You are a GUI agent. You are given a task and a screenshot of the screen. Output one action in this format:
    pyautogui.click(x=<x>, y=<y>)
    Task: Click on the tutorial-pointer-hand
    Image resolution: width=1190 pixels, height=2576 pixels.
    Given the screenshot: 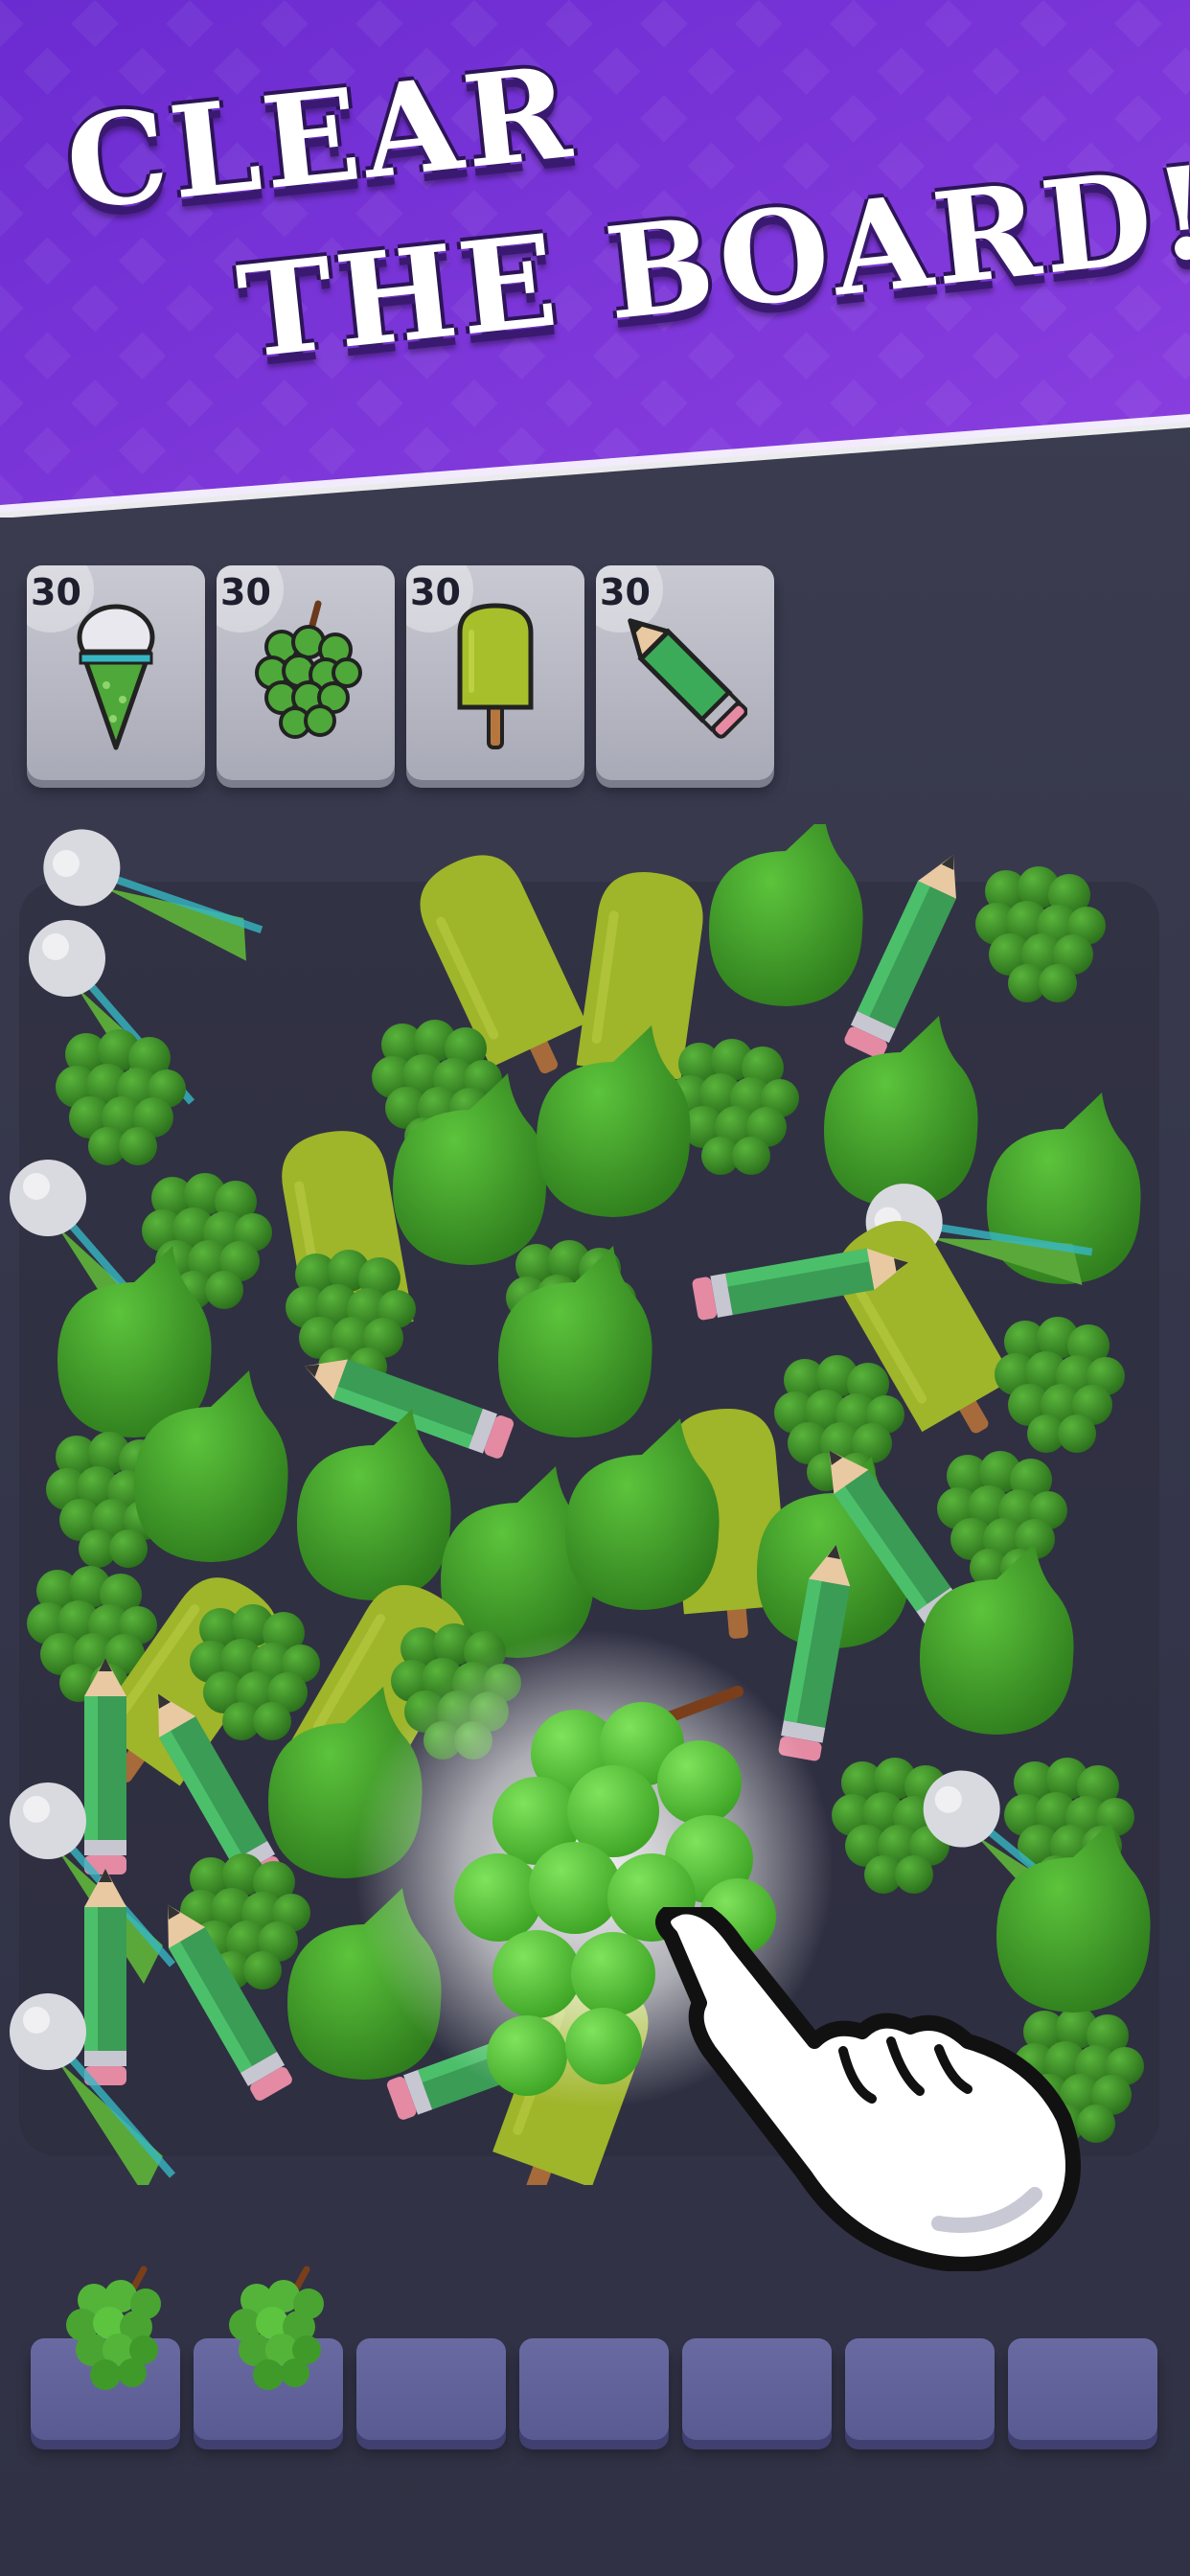 What is the action you would take?
    pyautogui.click(x=877, y=2087)
    